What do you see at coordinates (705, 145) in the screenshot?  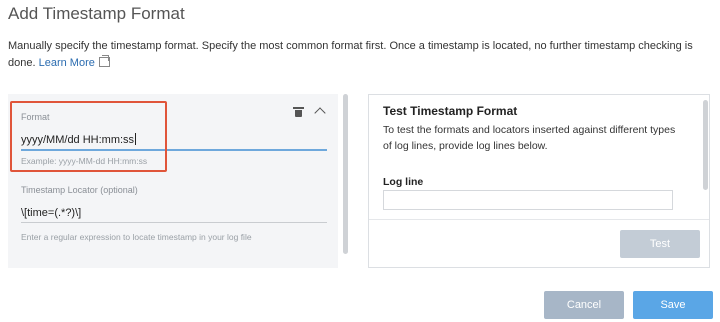 I see `right-panel-scrollbar` at bounding box center [705, 145].